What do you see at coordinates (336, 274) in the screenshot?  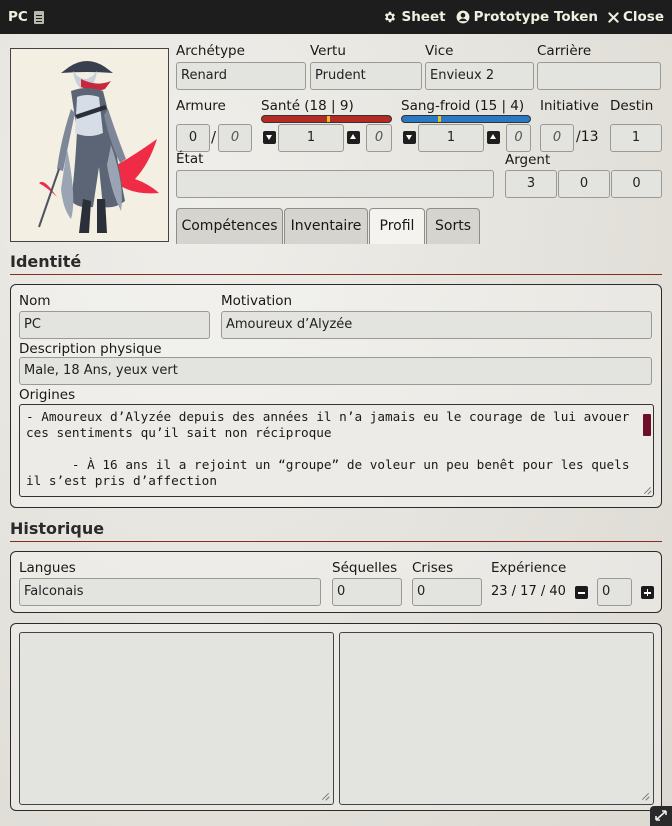 I see `identite-divider` at bounding box center [336, 274].